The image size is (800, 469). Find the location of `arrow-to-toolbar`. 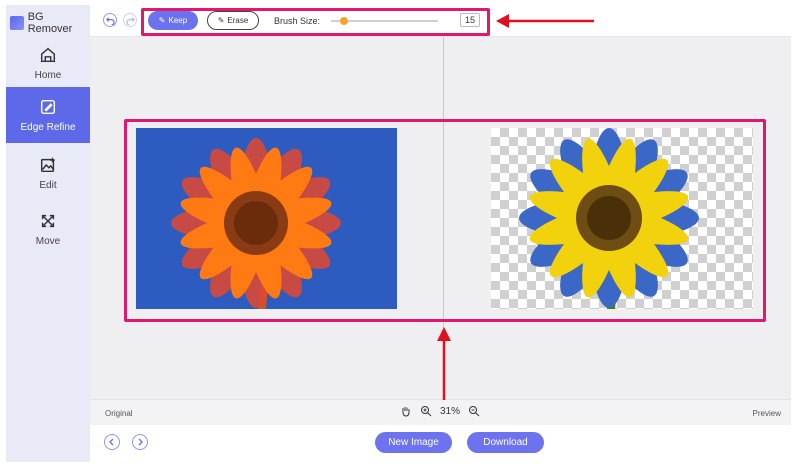

arrow-to-toolbar is located at coordinates (545, 21).